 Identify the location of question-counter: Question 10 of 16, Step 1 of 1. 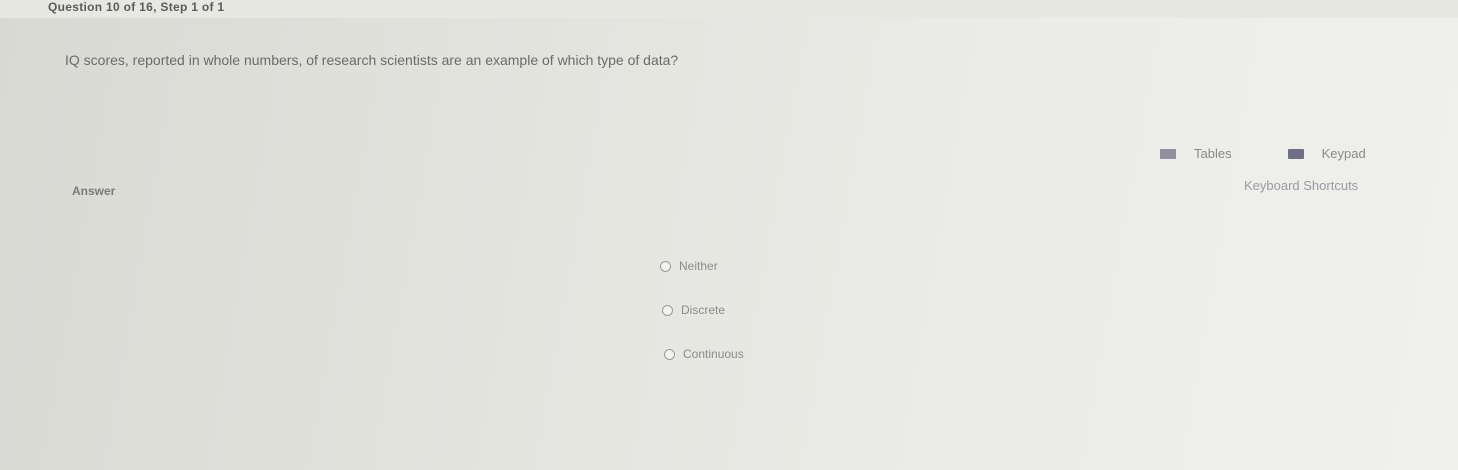
(136, 7).